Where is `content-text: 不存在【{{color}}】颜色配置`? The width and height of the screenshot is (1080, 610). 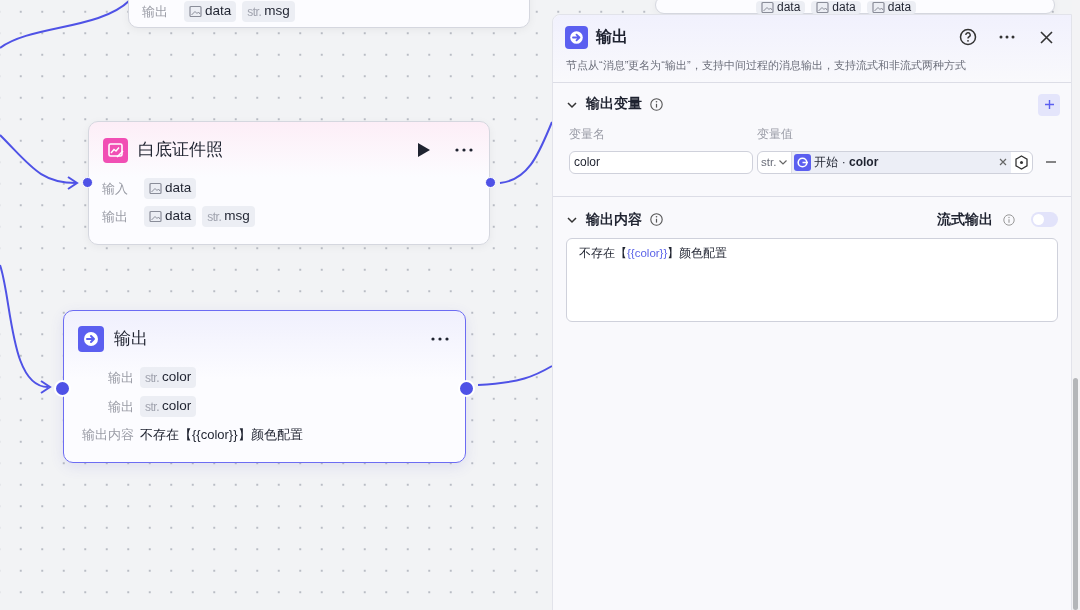
content-text: 不存在【{{color}}】颜色配置 is located at coordinates (221, 435).